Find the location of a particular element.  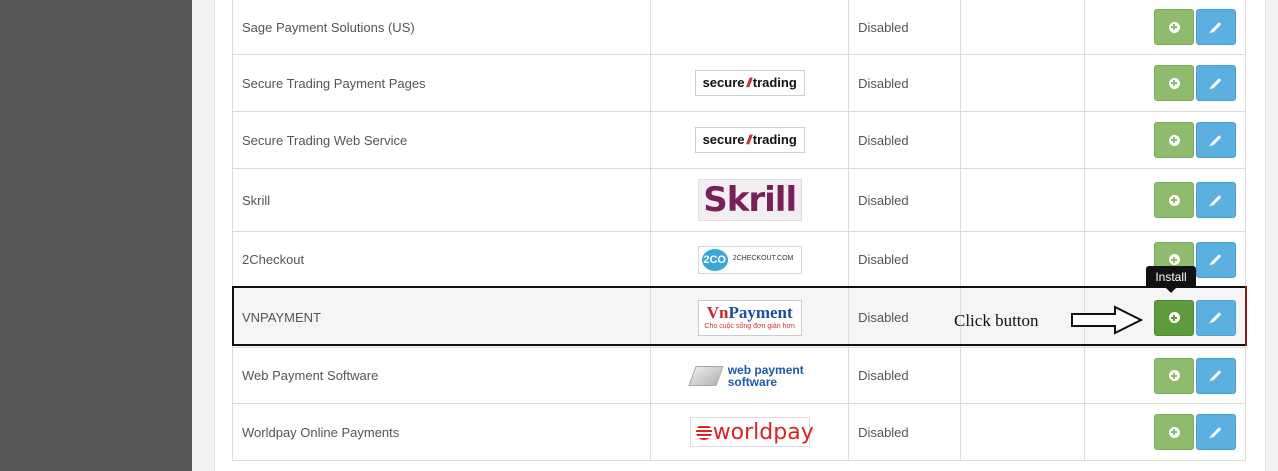

install-button-vnpayment is located at coordinates (1174, 317).